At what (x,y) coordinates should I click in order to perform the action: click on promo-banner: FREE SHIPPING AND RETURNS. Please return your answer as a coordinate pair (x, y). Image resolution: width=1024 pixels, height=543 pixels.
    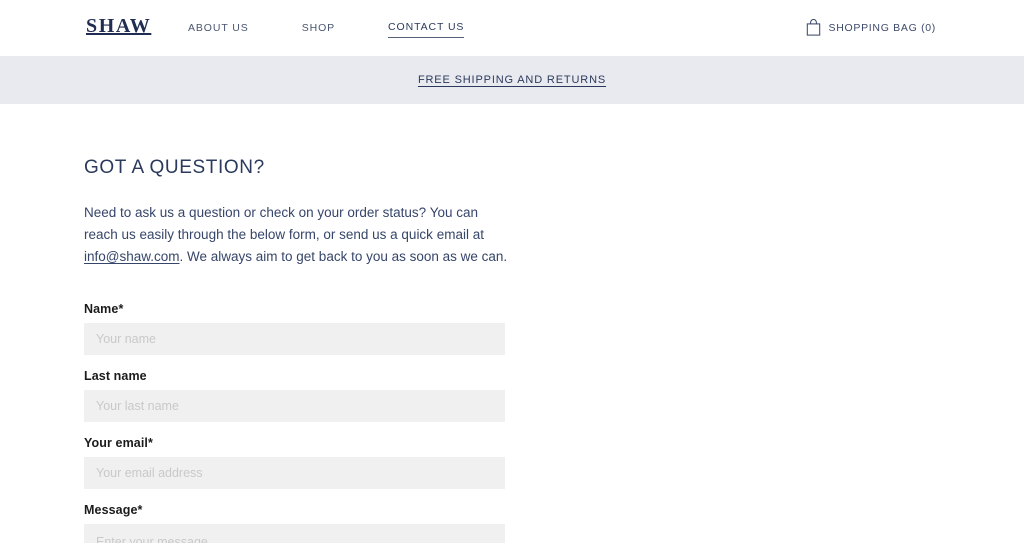
    Looking at the image, I should click on (512, 80).